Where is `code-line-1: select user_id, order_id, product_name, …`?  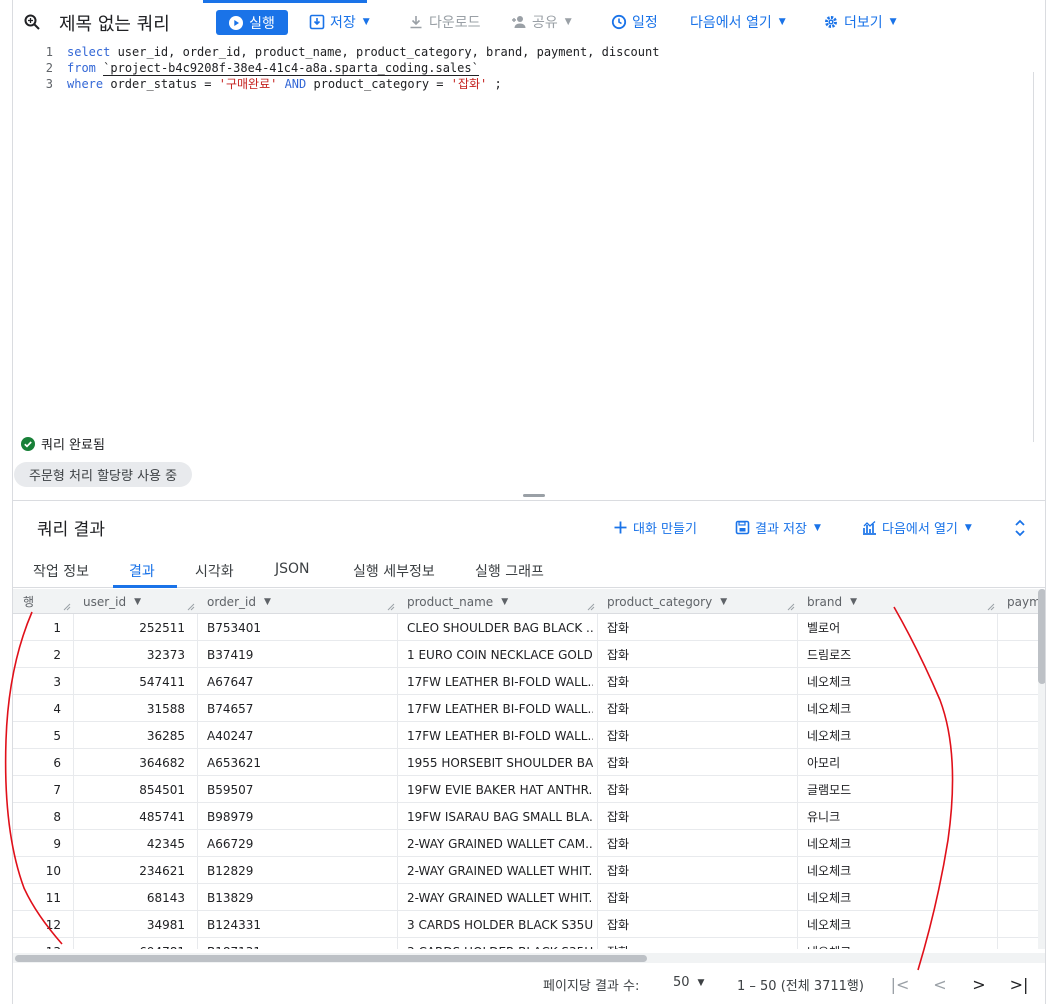 code-line-1: select user_id, order_id, product_name, … is located at coordinates (363, 52).